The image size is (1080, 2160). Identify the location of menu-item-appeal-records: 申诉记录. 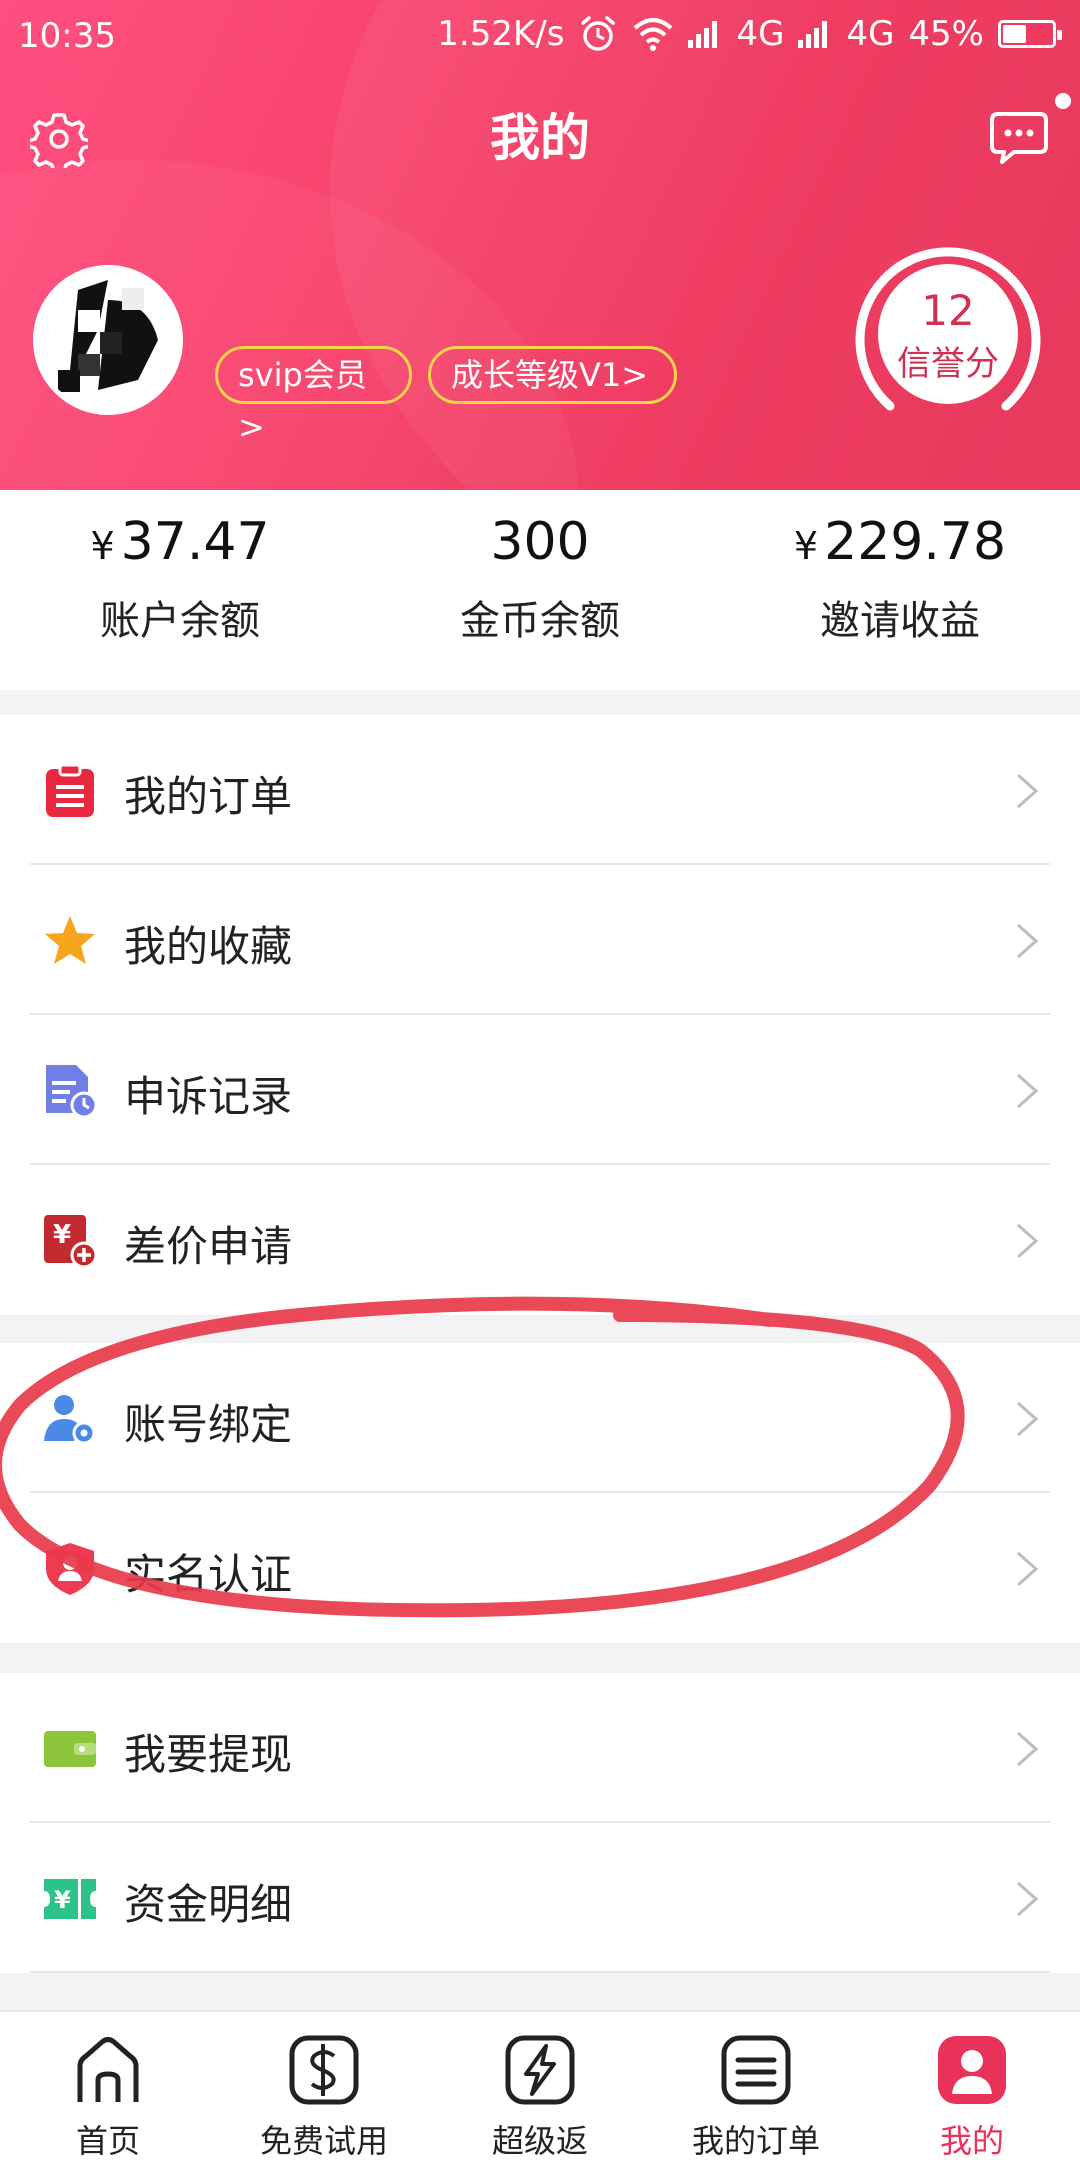
(540, 1090).